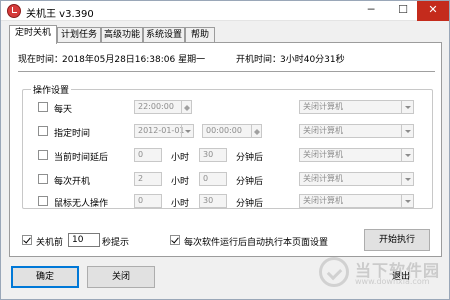 The width and height of the screenshot is (450, 300). Describe the element at coordinates (225, 11) in the screenshot. I see `title-bar: 关机王 v3.390 ─ ☐ ✕` at that location.